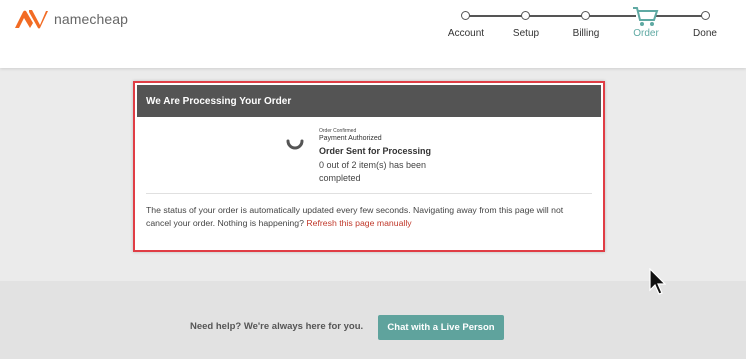 This screenshot has height=359, width=746. What do you see at coordinates (369, 101) in the screenshot?
I see `card-title: We Are Processing Your Order` at bounding box center [369, 101].